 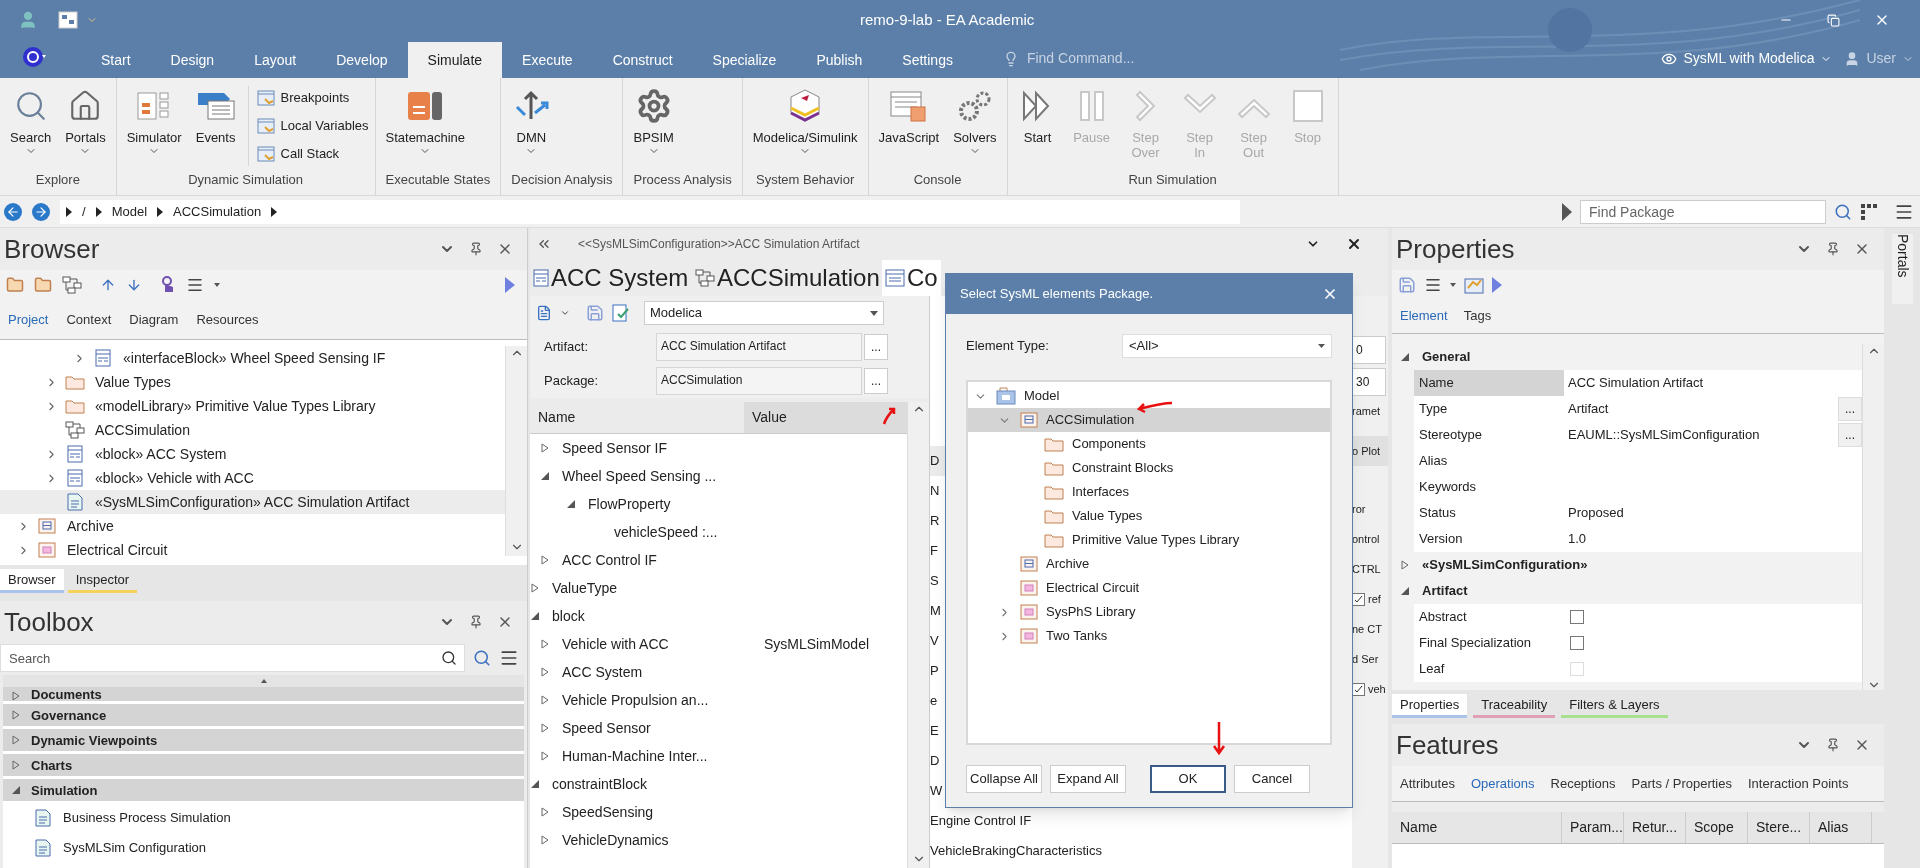 I want to click on ribbon-tab: Specialize, so click(x=744, y=60).